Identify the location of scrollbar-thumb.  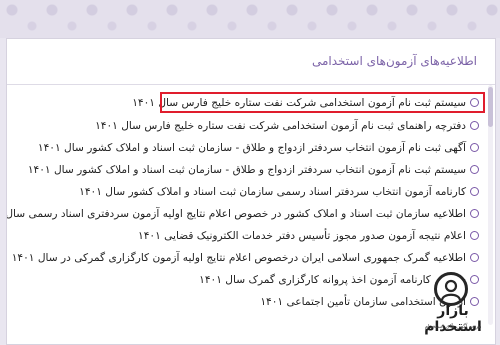
(490, 107).